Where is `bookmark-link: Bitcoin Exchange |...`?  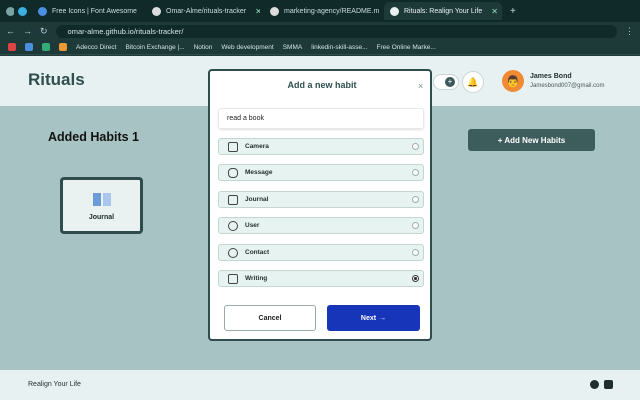 bookmark-link: Bitcoin Exchange |... is located at coordinates (154, 47).